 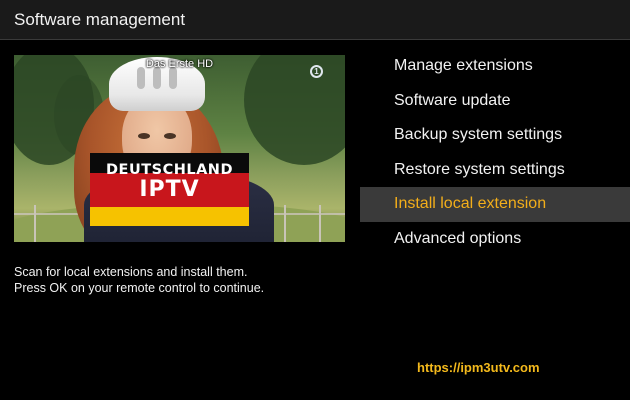 I want to click on iptv-flag-overlay: DEUTSCHLAND IPTV, so click(x=169, y=189).